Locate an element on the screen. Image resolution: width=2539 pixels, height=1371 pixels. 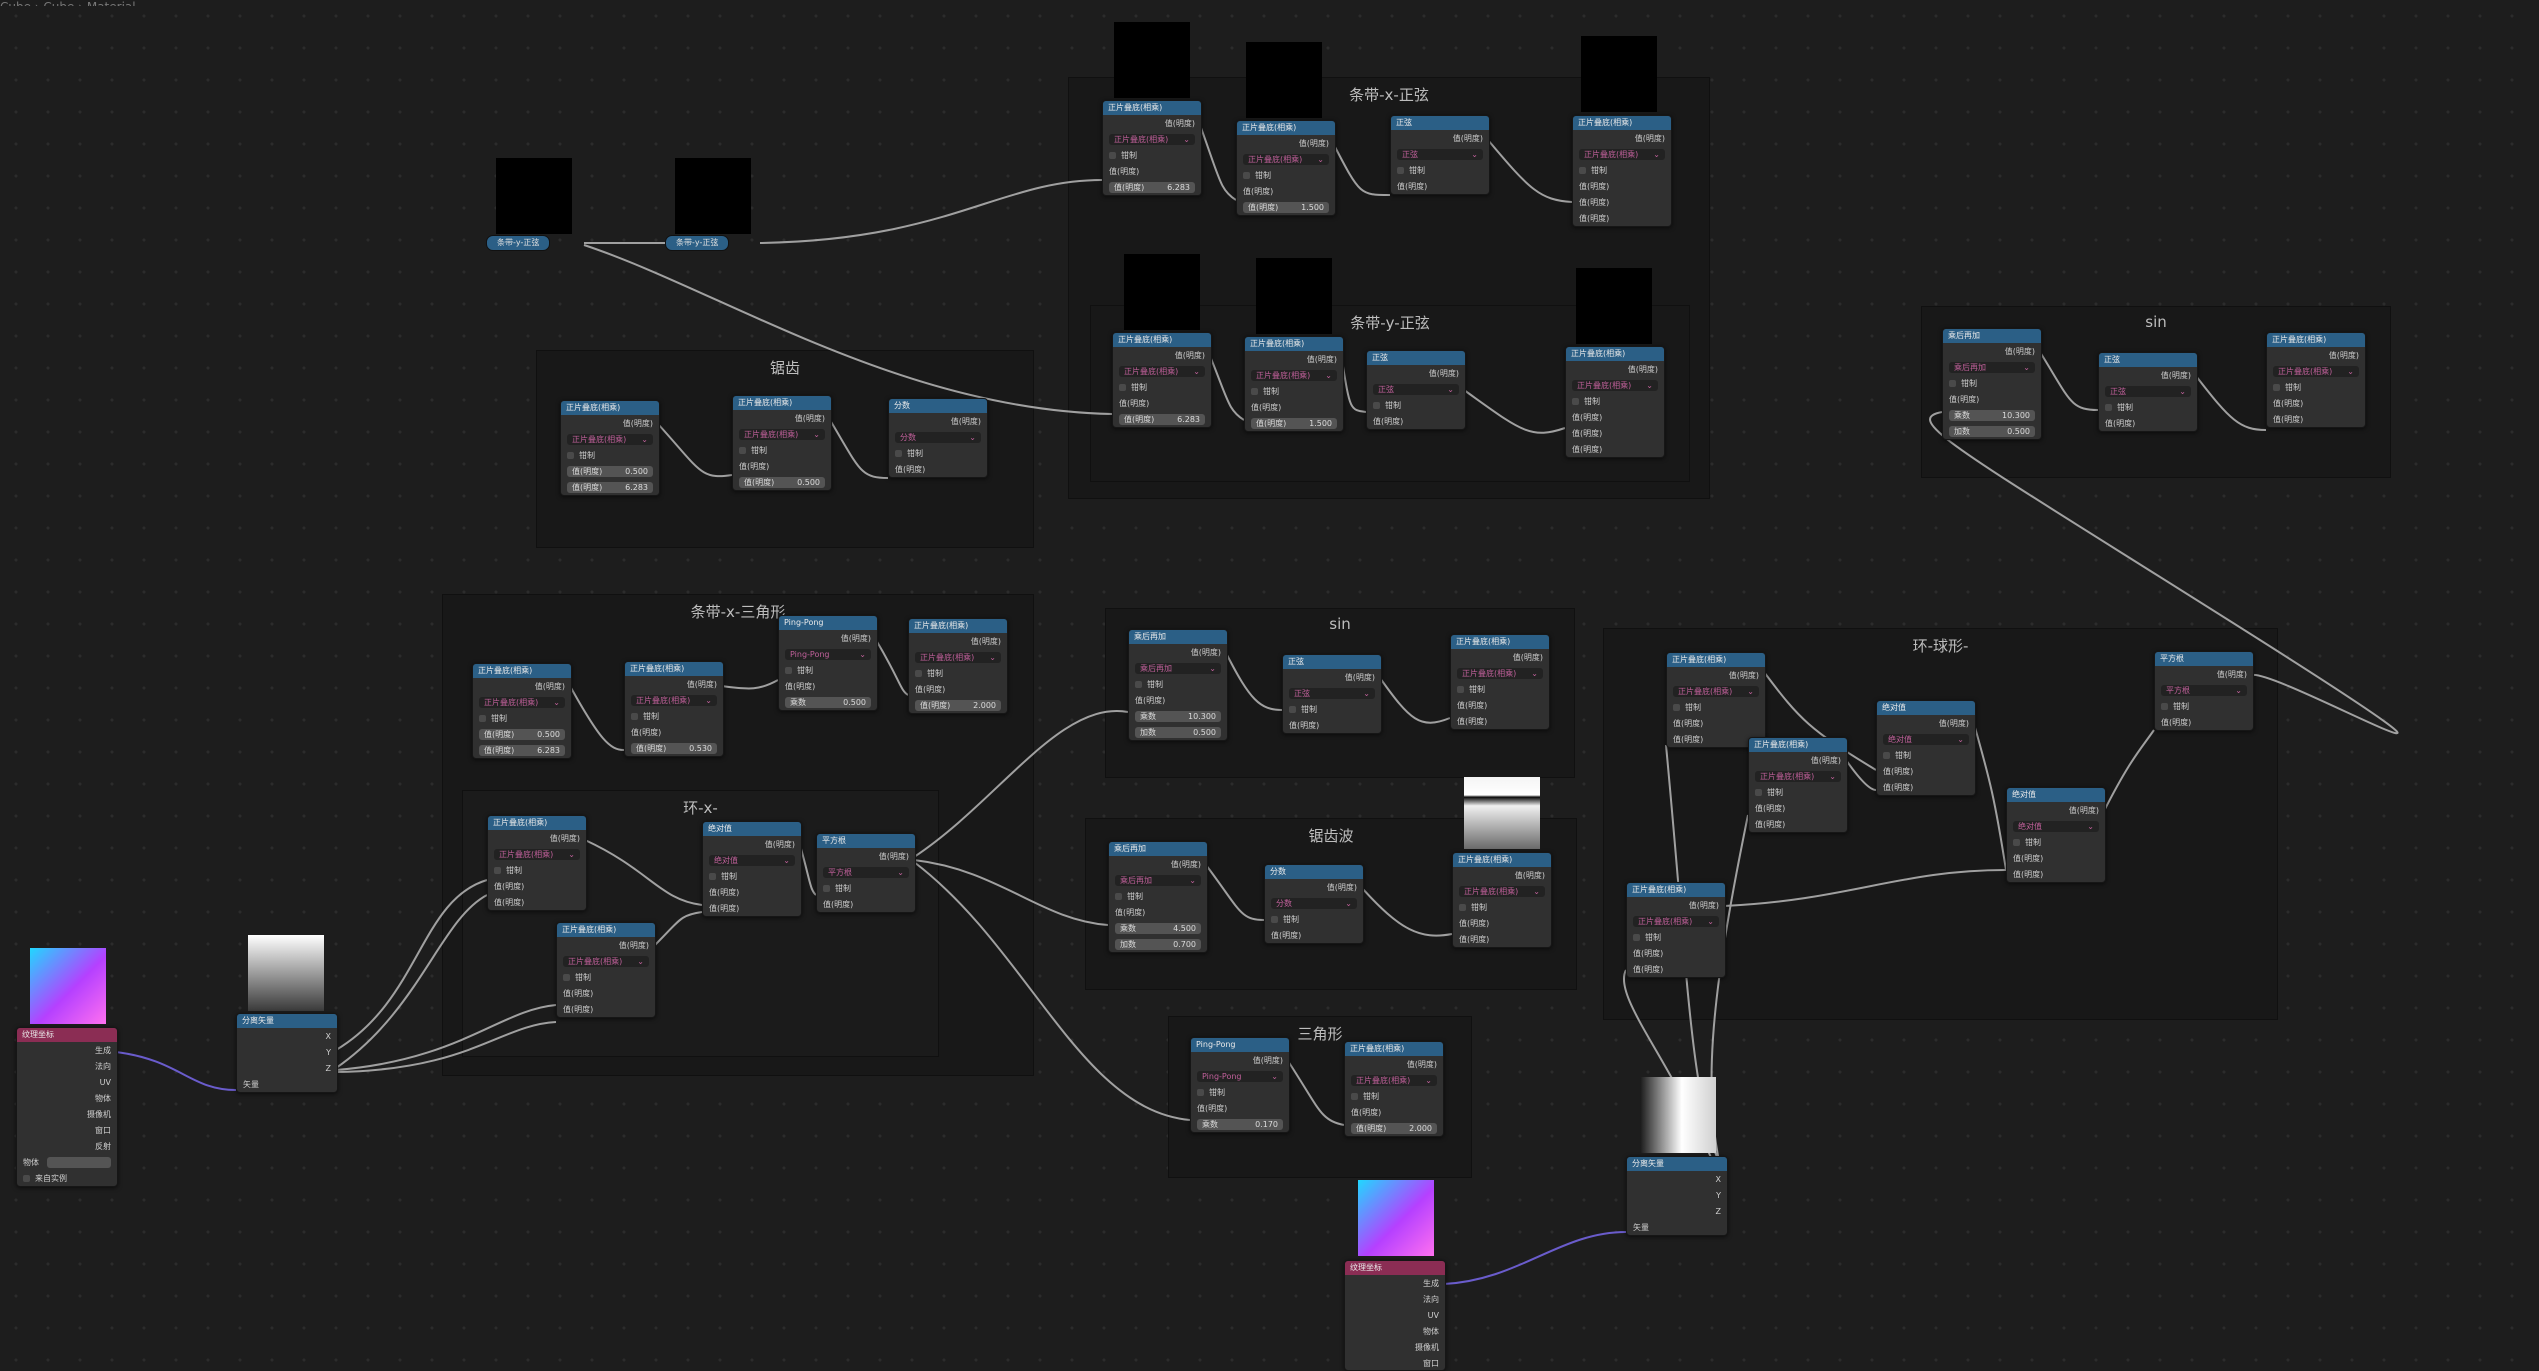
node-header: 平方根 is located at coordinates (866, 841).